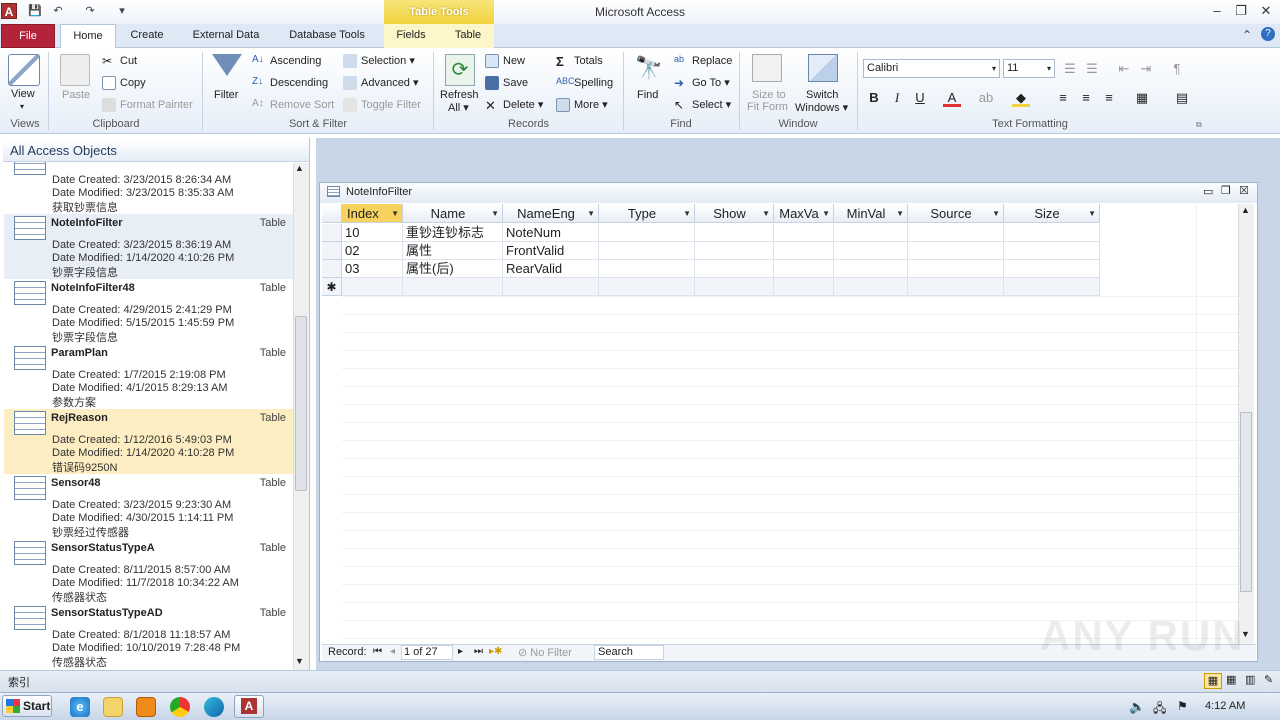 The width and height of the screenshot is (1280, 720). I want to click on align-right-icon: ≡, so click(1109, 98).